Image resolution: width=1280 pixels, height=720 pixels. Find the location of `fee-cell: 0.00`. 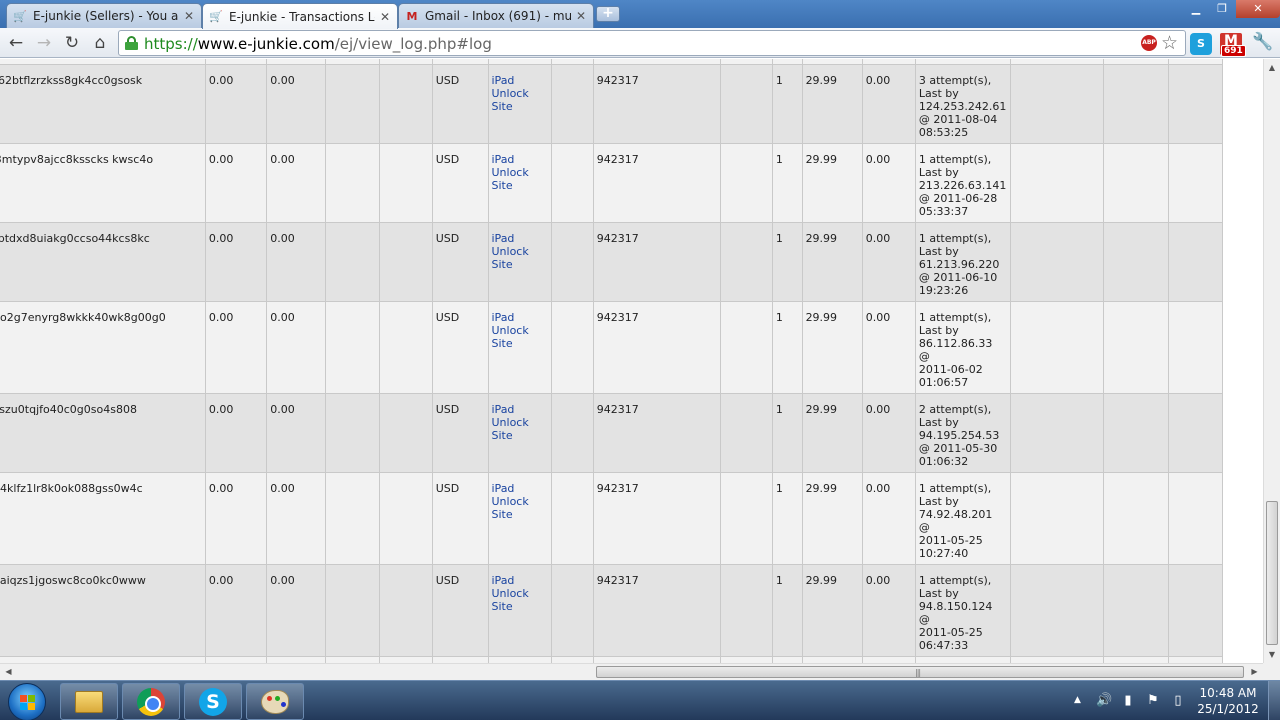

fee-cell: 0.00 is located at coordinates (888, 433).